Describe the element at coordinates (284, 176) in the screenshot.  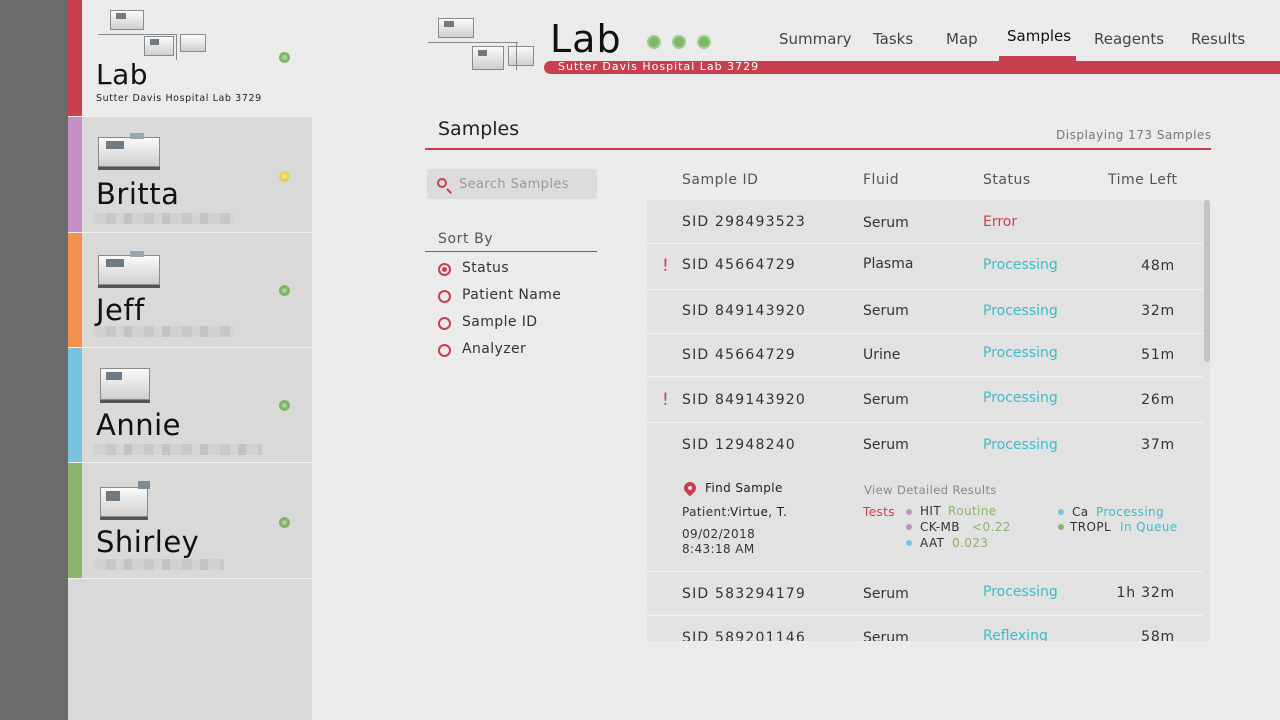
I see `status-dot-yellow` at that location.